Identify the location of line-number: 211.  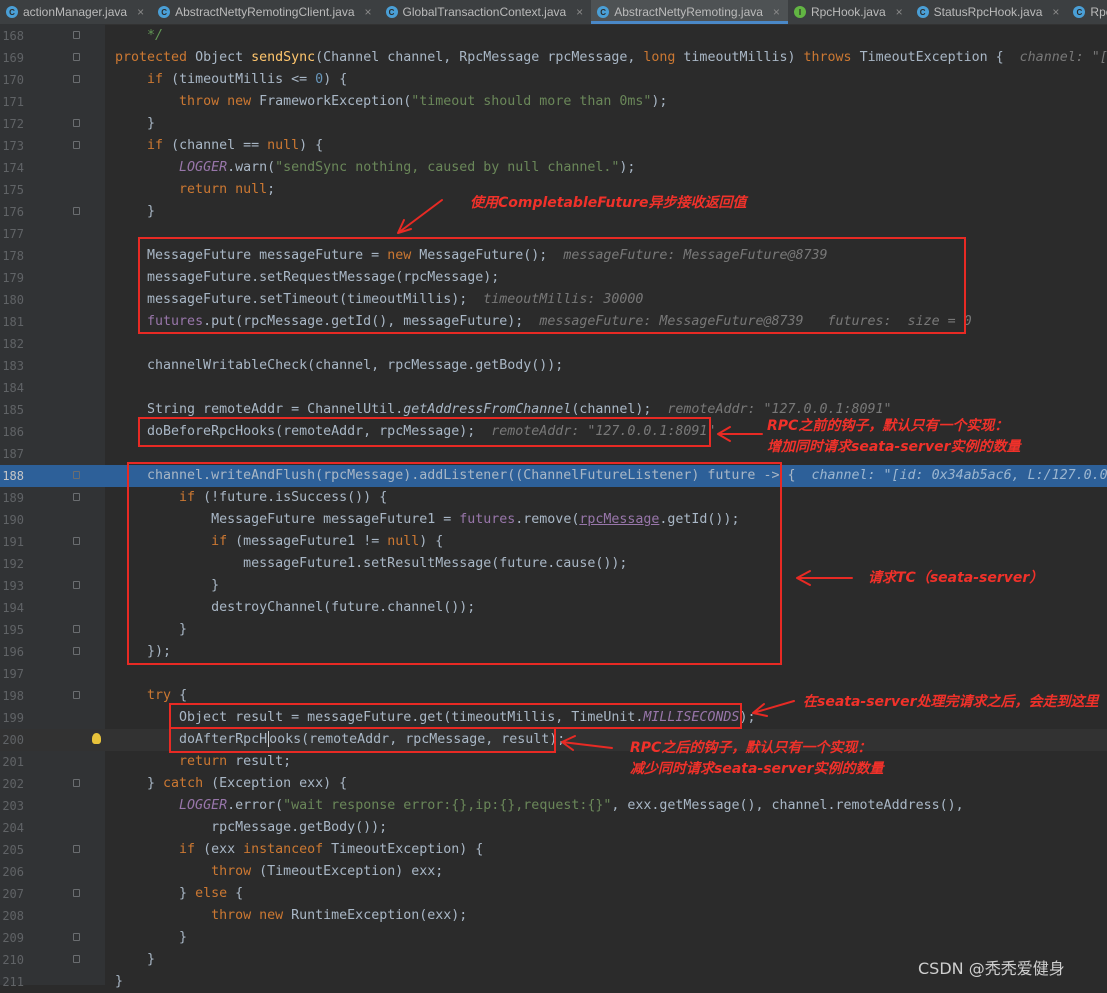
(12, 982).